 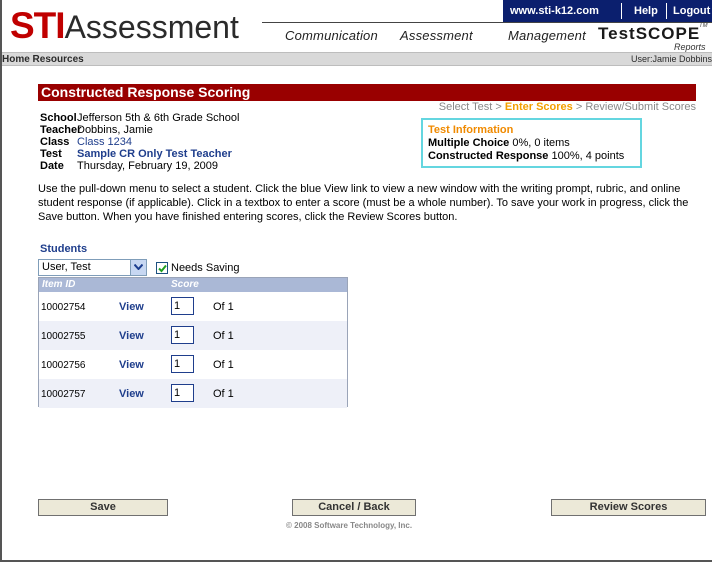 I want to click on logout-link: Logout, so click(x=691, y=11).